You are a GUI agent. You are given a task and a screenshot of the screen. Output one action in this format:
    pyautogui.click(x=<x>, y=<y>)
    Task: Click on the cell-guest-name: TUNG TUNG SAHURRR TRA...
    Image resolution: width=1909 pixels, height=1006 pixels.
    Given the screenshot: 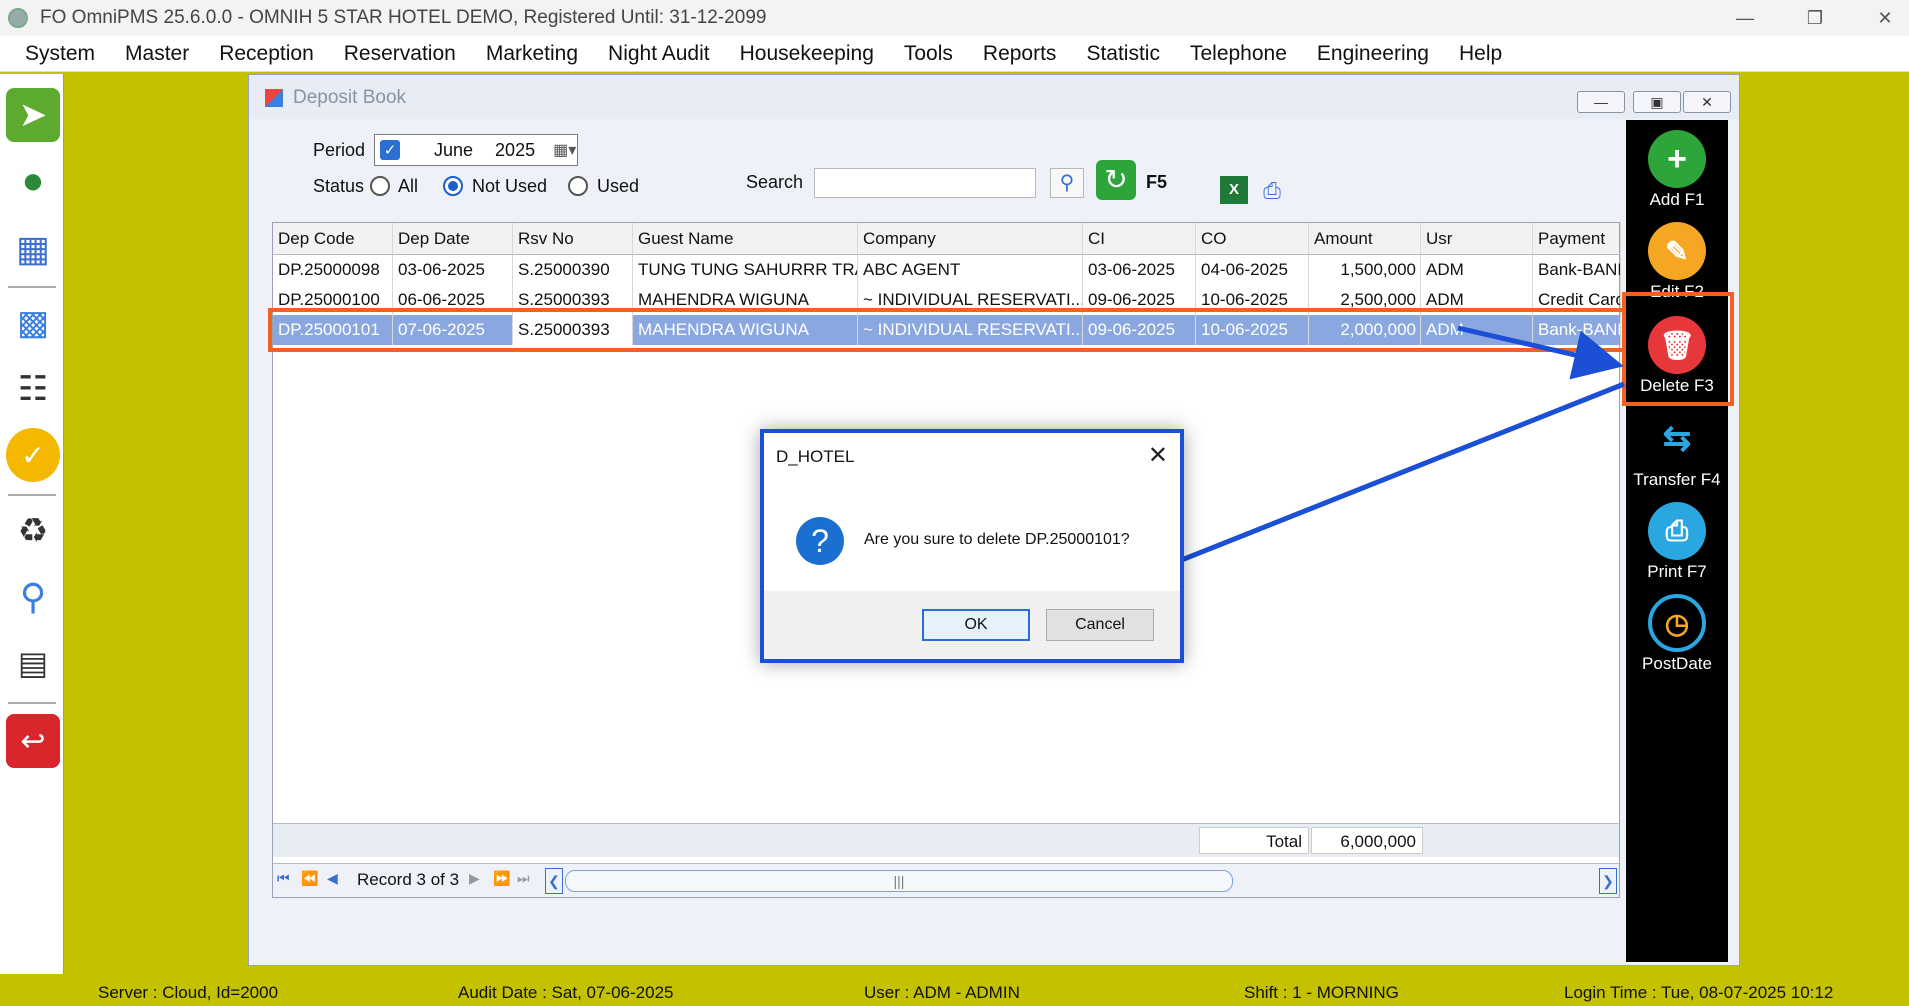 What is the action you would take?
    pyautogui.click(x=745, y=270)
    